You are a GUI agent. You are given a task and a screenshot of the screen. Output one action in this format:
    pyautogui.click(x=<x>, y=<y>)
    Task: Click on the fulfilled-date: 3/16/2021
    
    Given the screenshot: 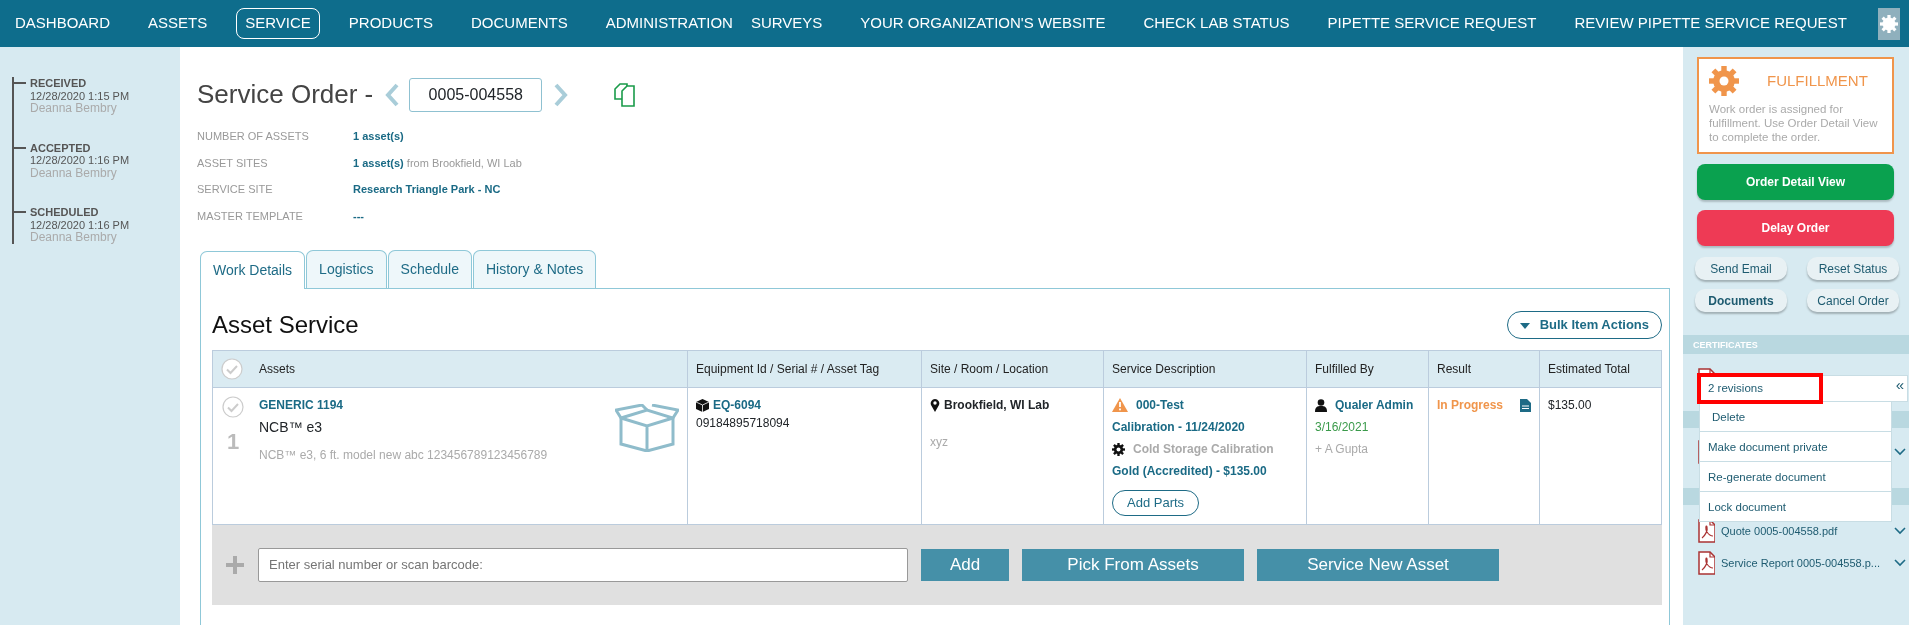 What is the action you would take?
    pyautogui.click(x=1342, y=427)
    